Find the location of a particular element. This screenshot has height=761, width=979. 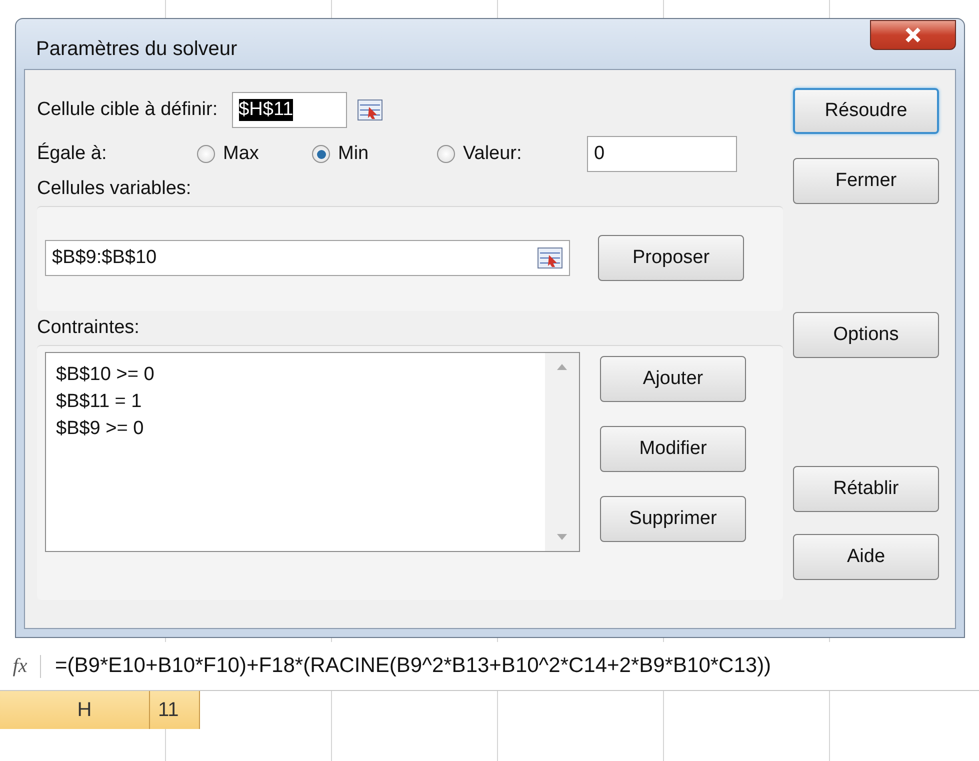

target-cell-field: $H$11 is located at coordinates (289, 110).